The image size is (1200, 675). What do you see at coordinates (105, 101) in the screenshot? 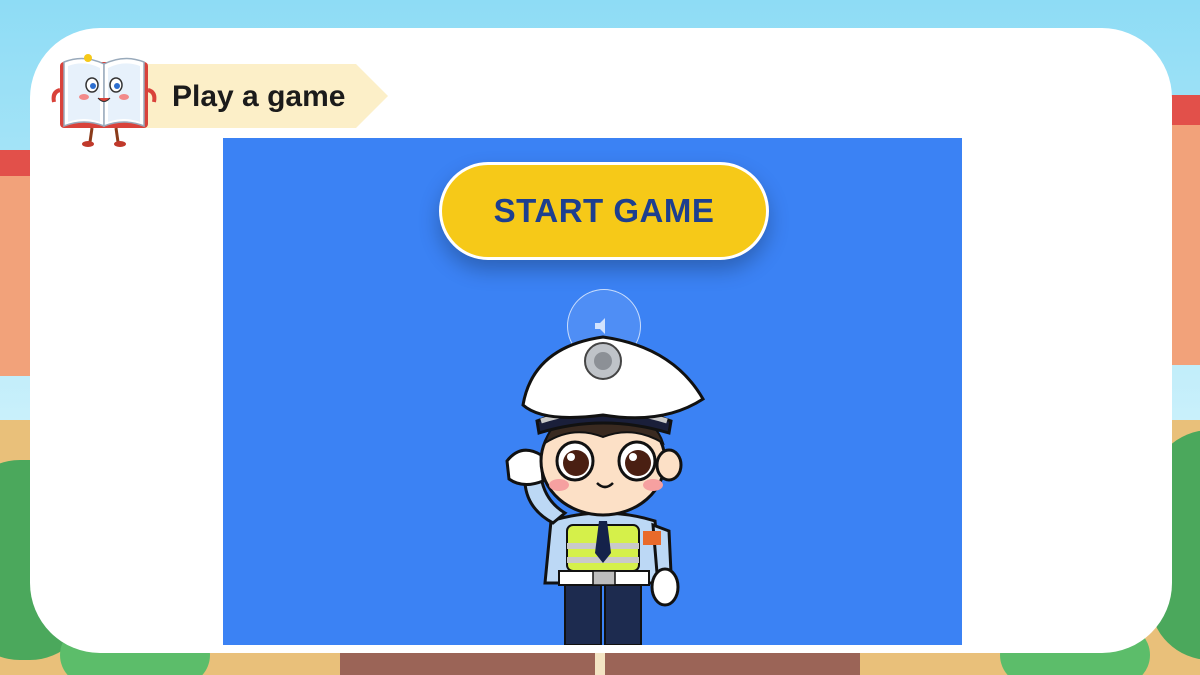
I see `book-mascot-icon` at bounding box center [105, 101].